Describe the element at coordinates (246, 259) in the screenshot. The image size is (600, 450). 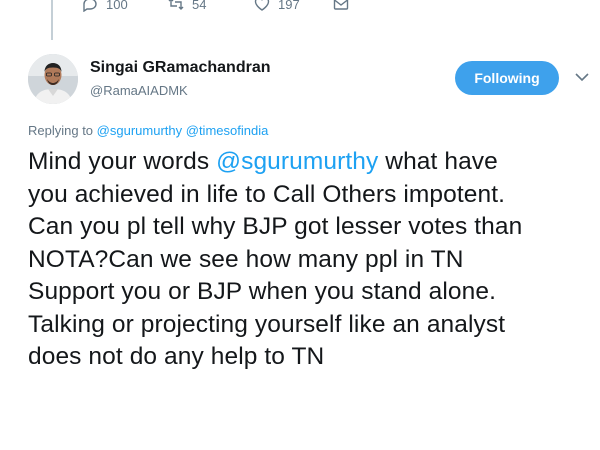
I see `tweet-line-4: NOTA?Can we see how many ppl in TN` at that location.